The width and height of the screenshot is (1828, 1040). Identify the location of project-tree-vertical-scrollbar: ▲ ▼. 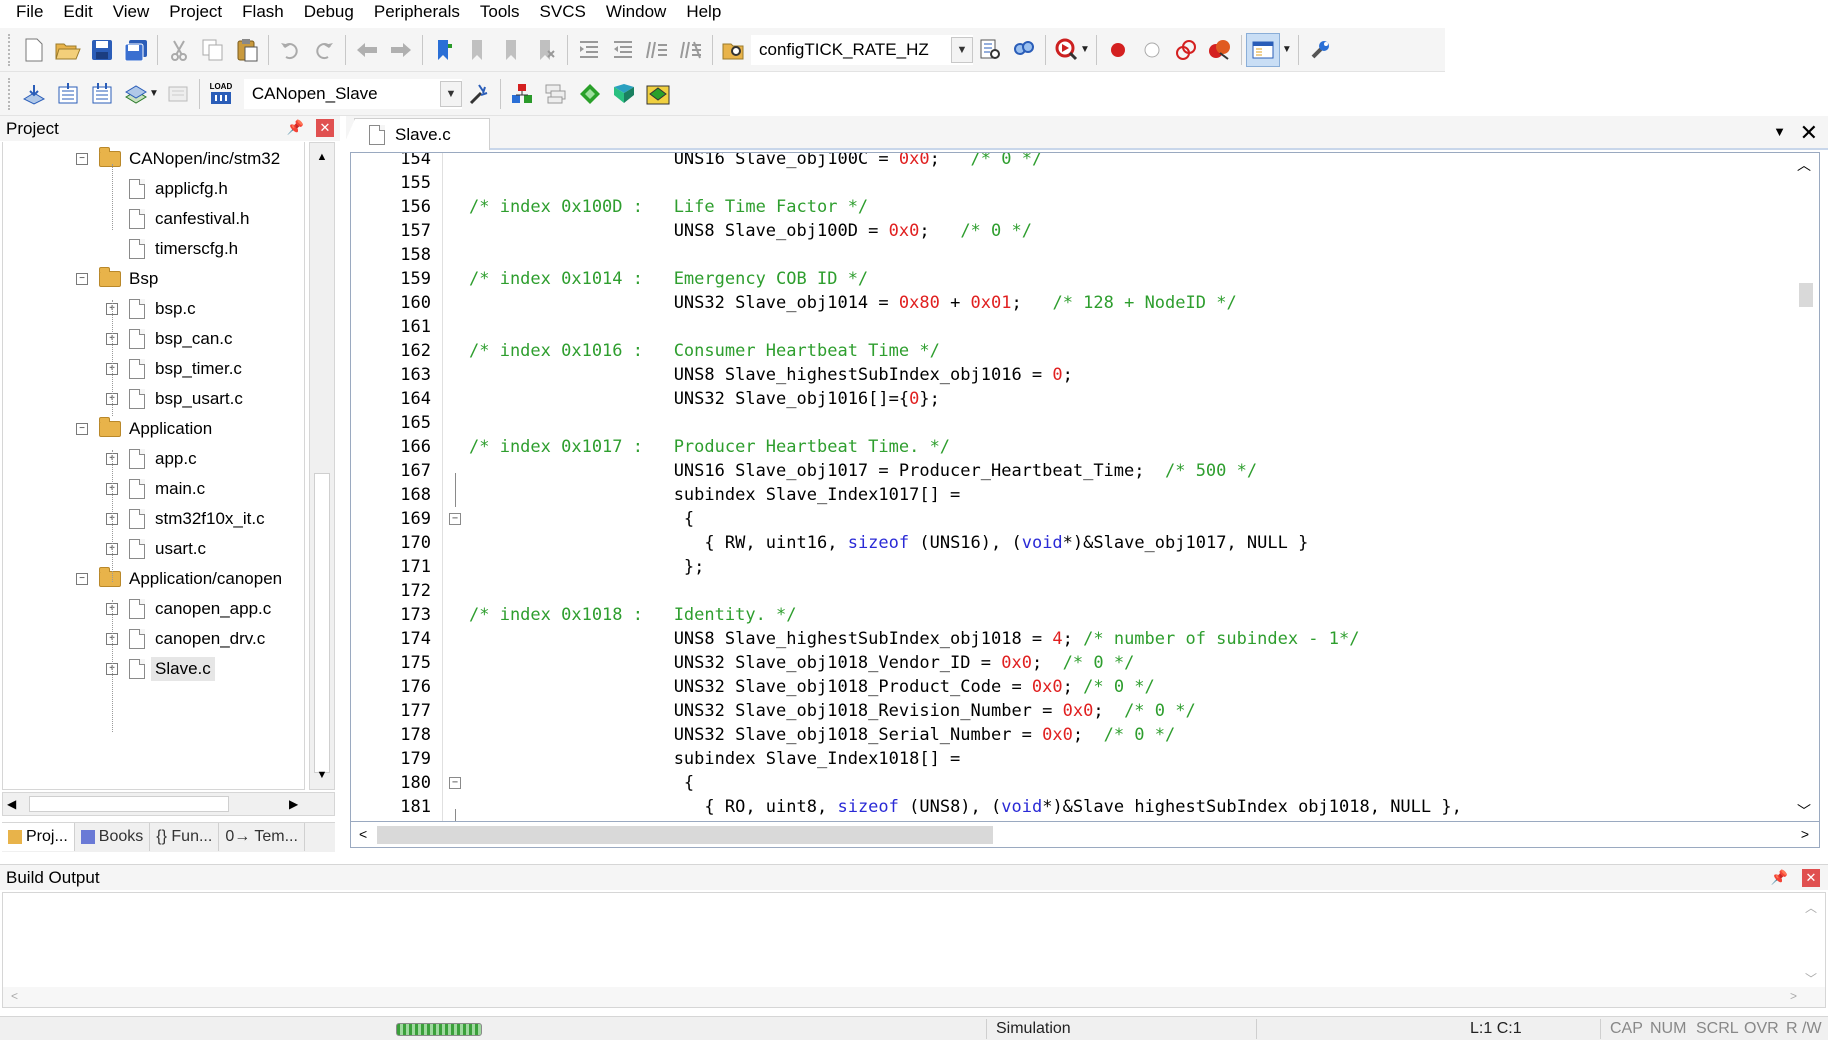
(322, 466).